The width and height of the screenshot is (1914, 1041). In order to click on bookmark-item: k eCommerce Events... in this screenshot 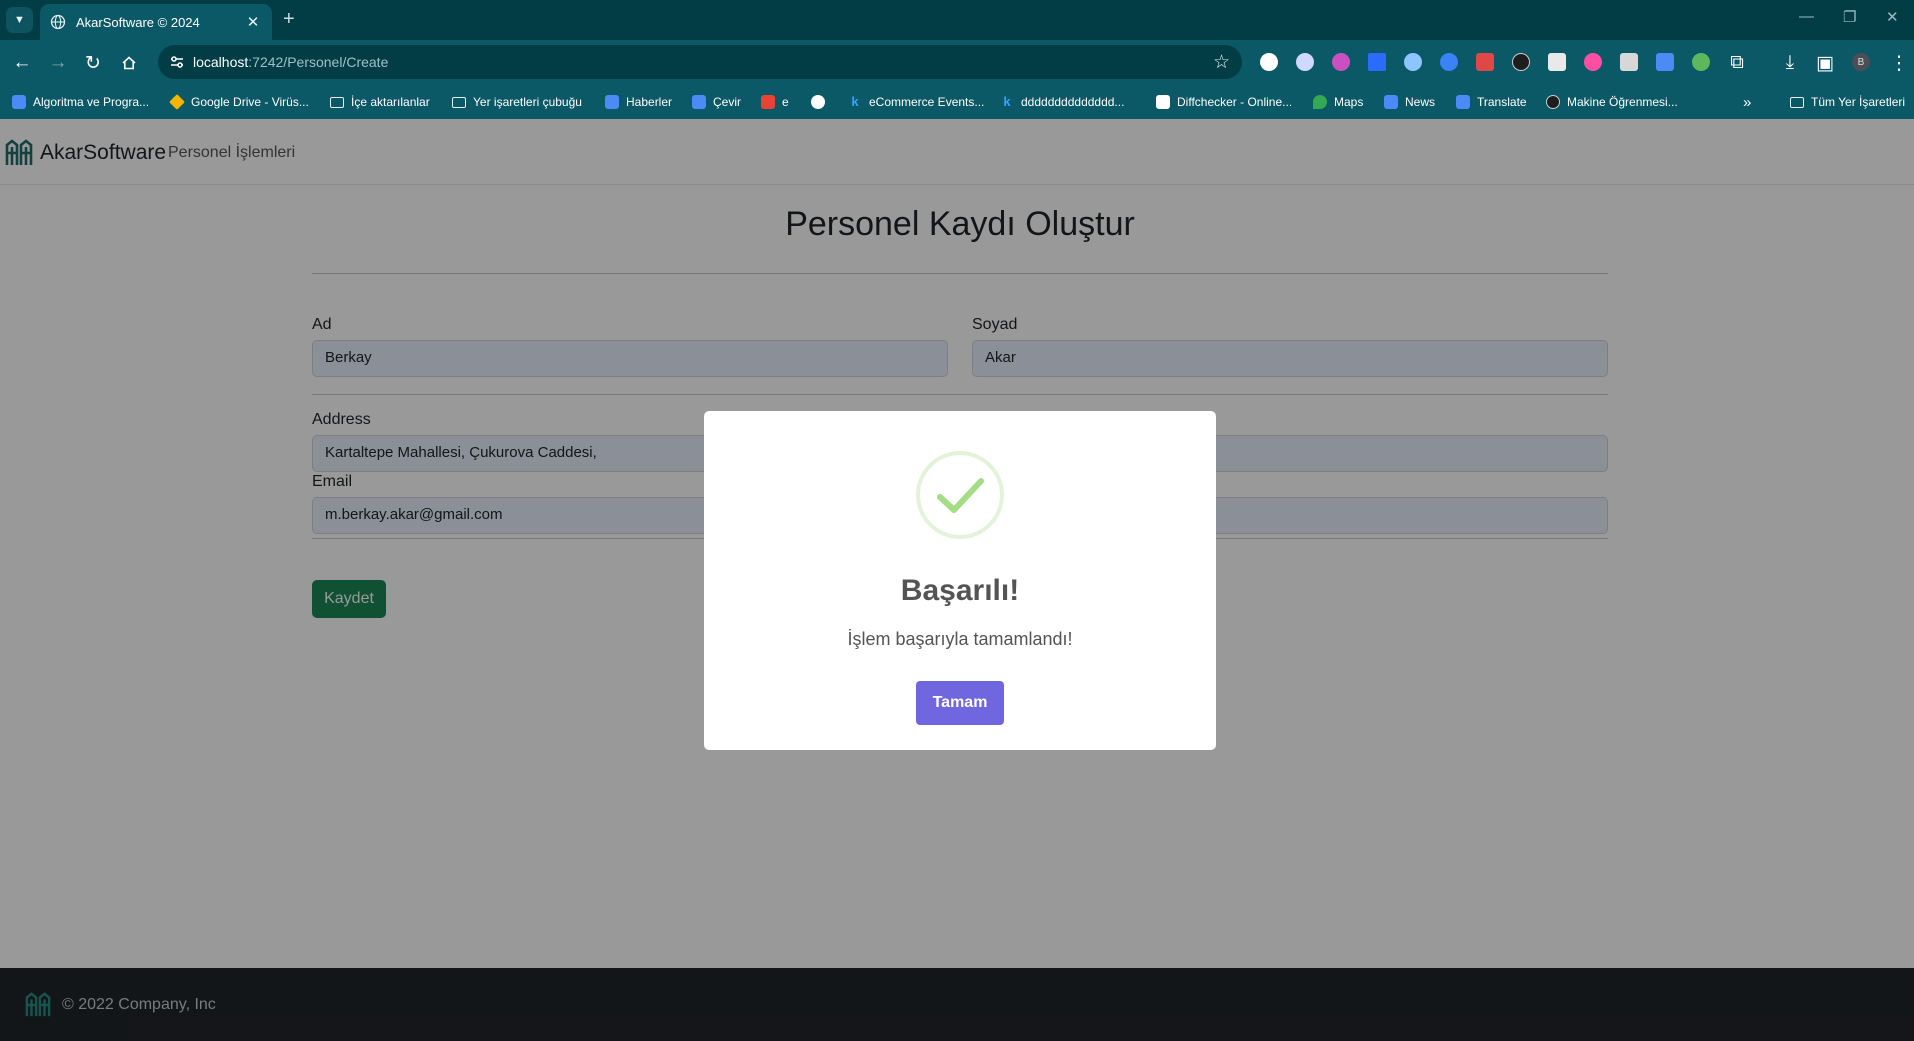, I will do `click(916, 102)`.